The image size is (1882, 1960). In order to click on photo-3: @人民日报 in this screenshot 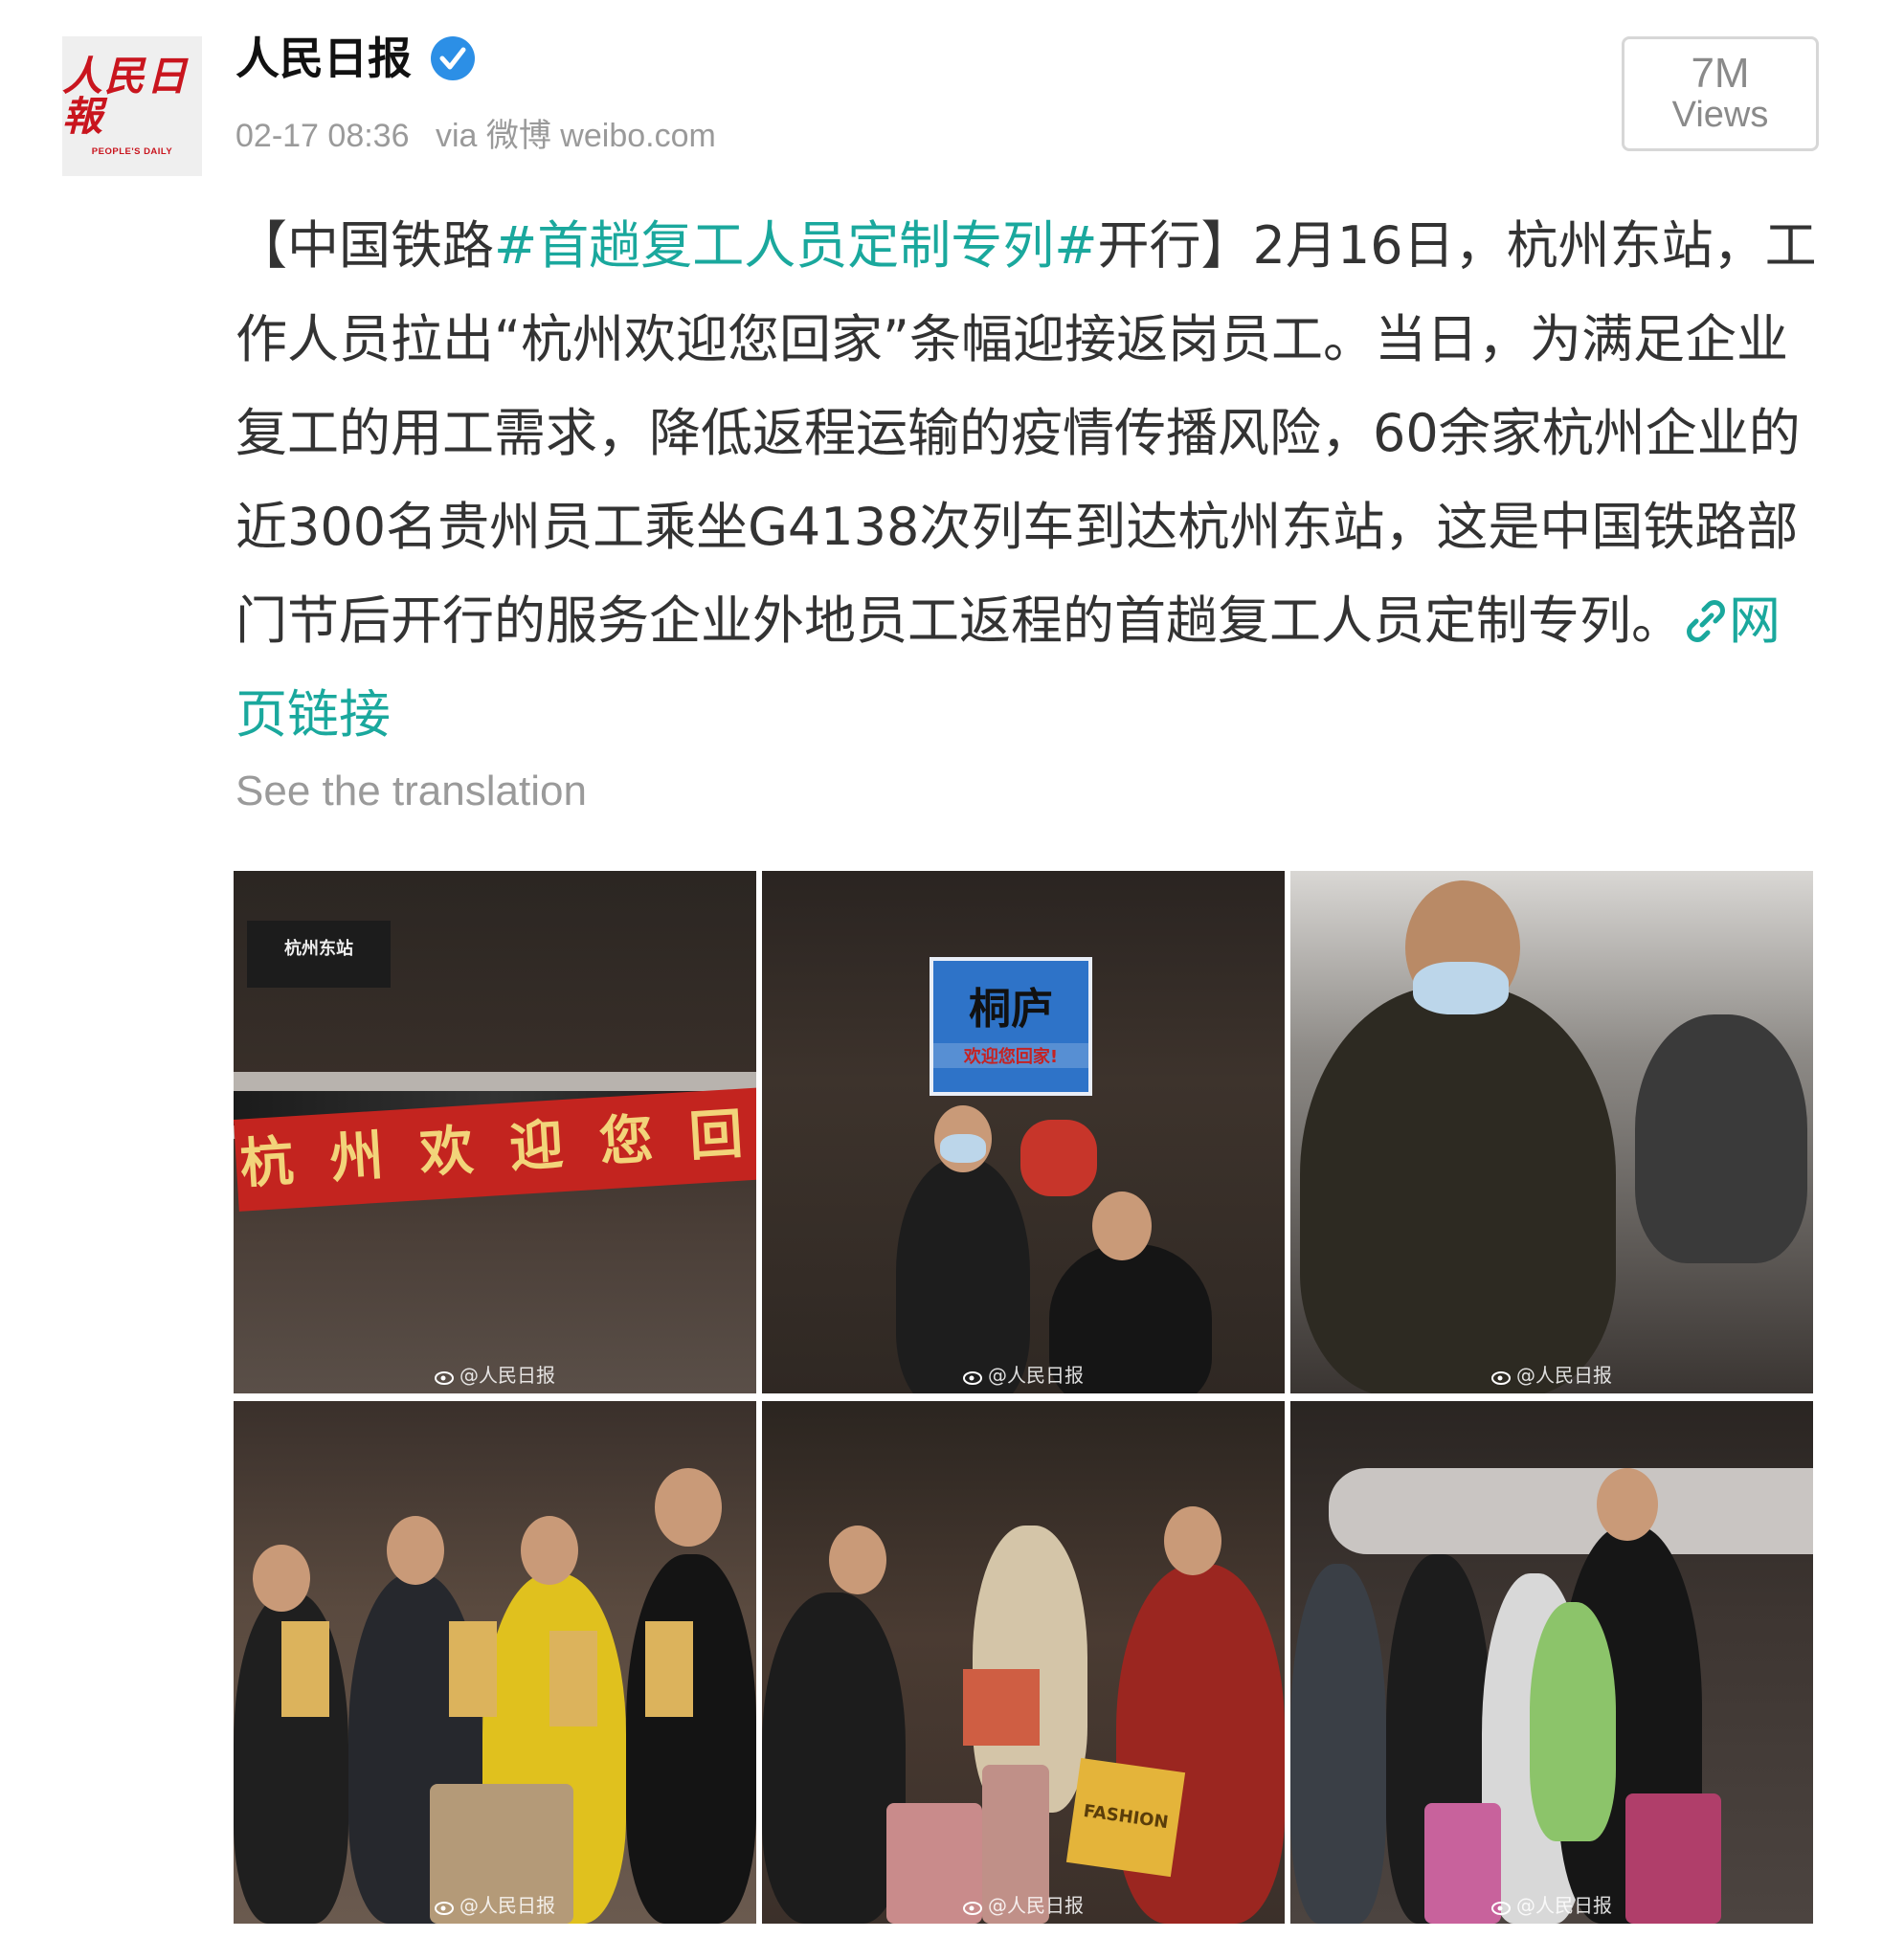, I will do `click(1551, 1132)`.